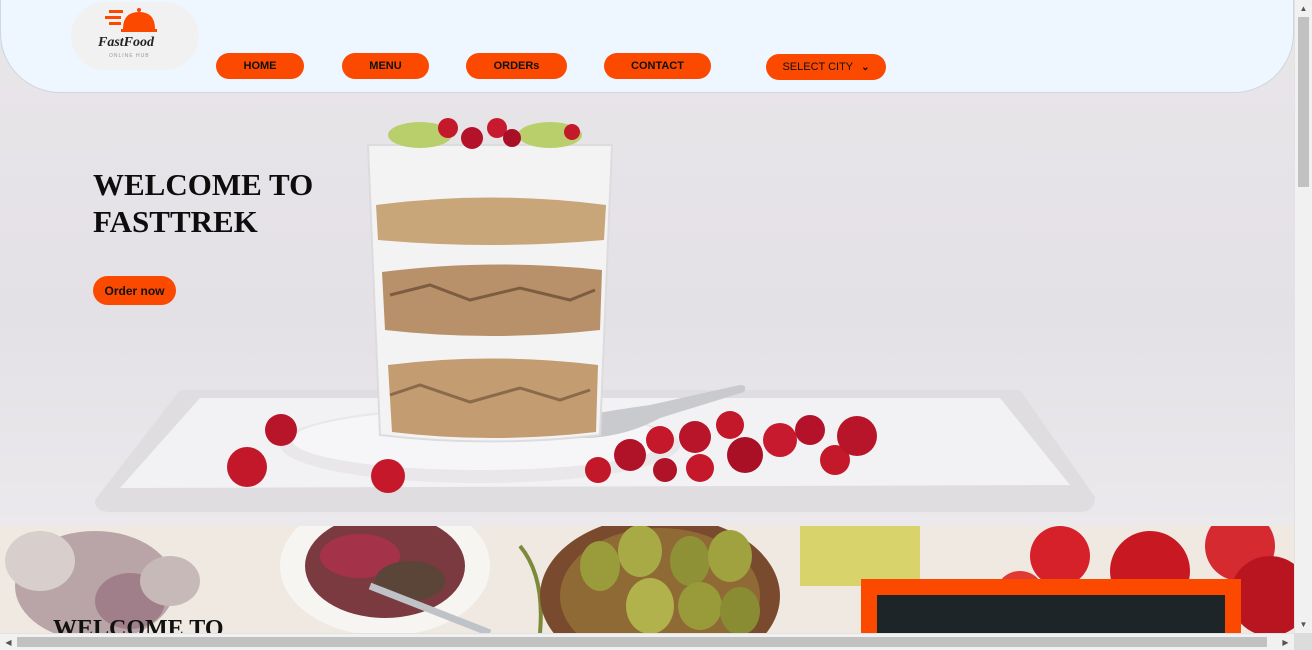  I want to click on nav-contact-button: CONTACT, so click(657, 66).